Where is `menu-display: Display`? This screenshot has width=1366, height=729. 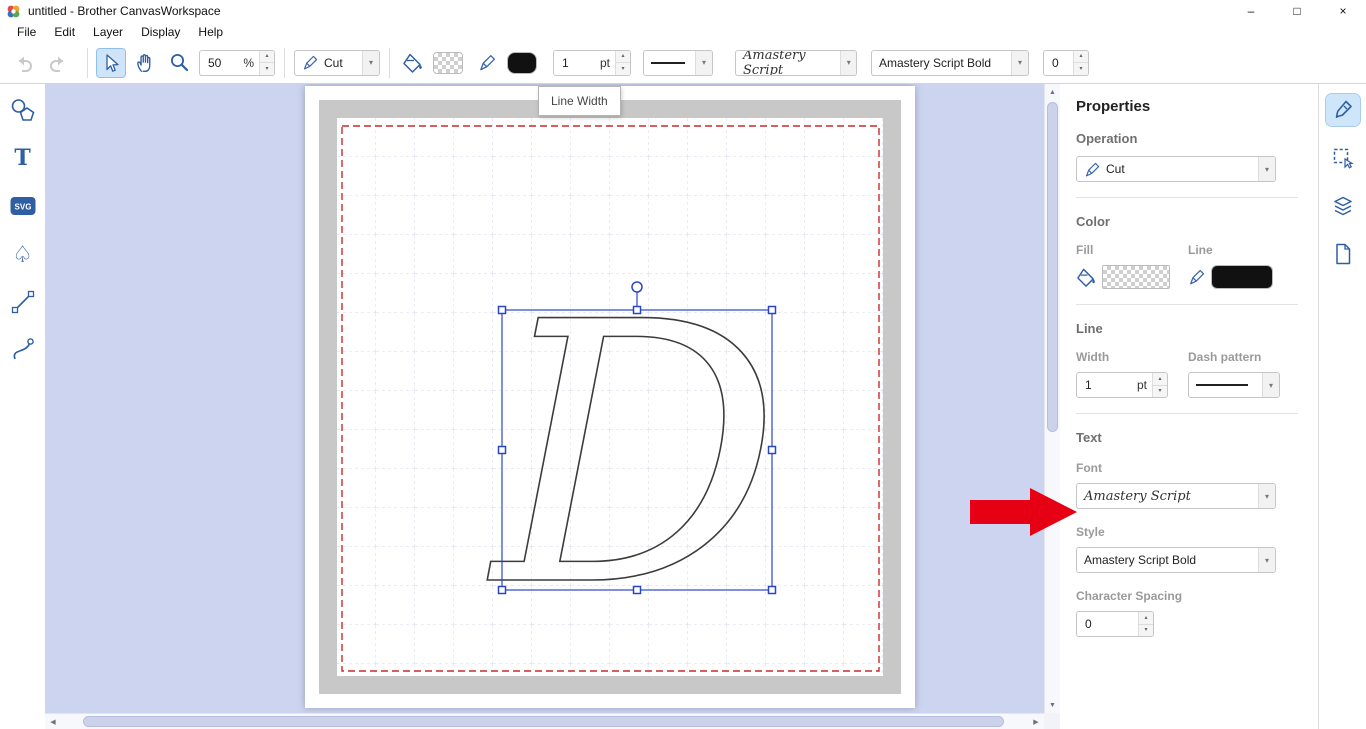 menu-display: Display is located at coordinates (160, 32).